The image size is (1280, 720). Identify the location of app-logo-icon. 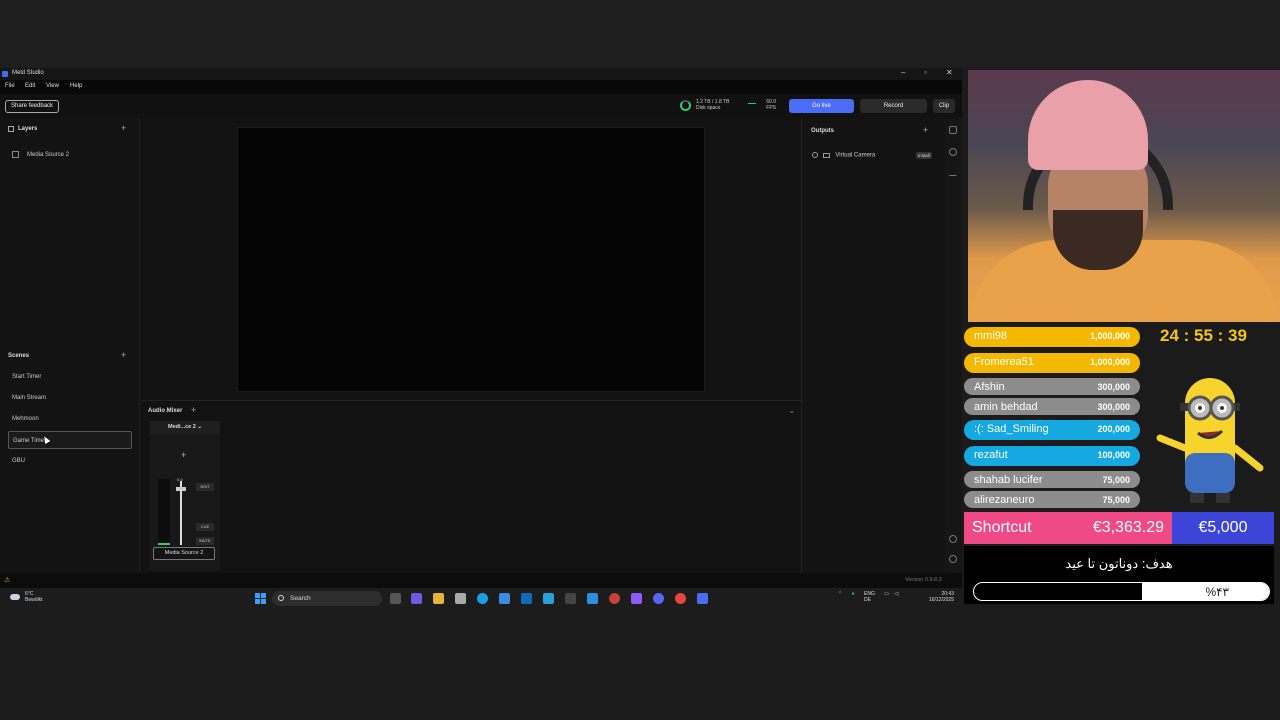
(5, 74).